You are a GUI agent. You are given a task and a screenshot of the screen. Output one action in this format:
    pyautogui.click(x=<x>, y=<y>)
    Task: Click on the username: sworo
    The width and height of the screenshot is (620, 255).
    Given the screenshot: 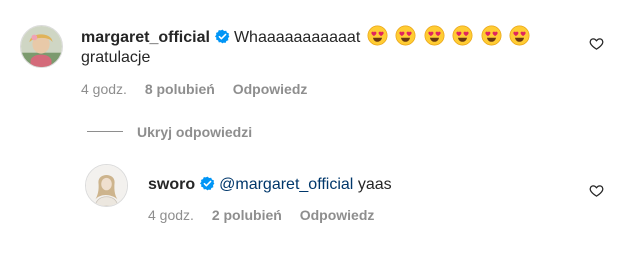 What is the action you would take?
    pyautogui.click(x=171, y=184)
    